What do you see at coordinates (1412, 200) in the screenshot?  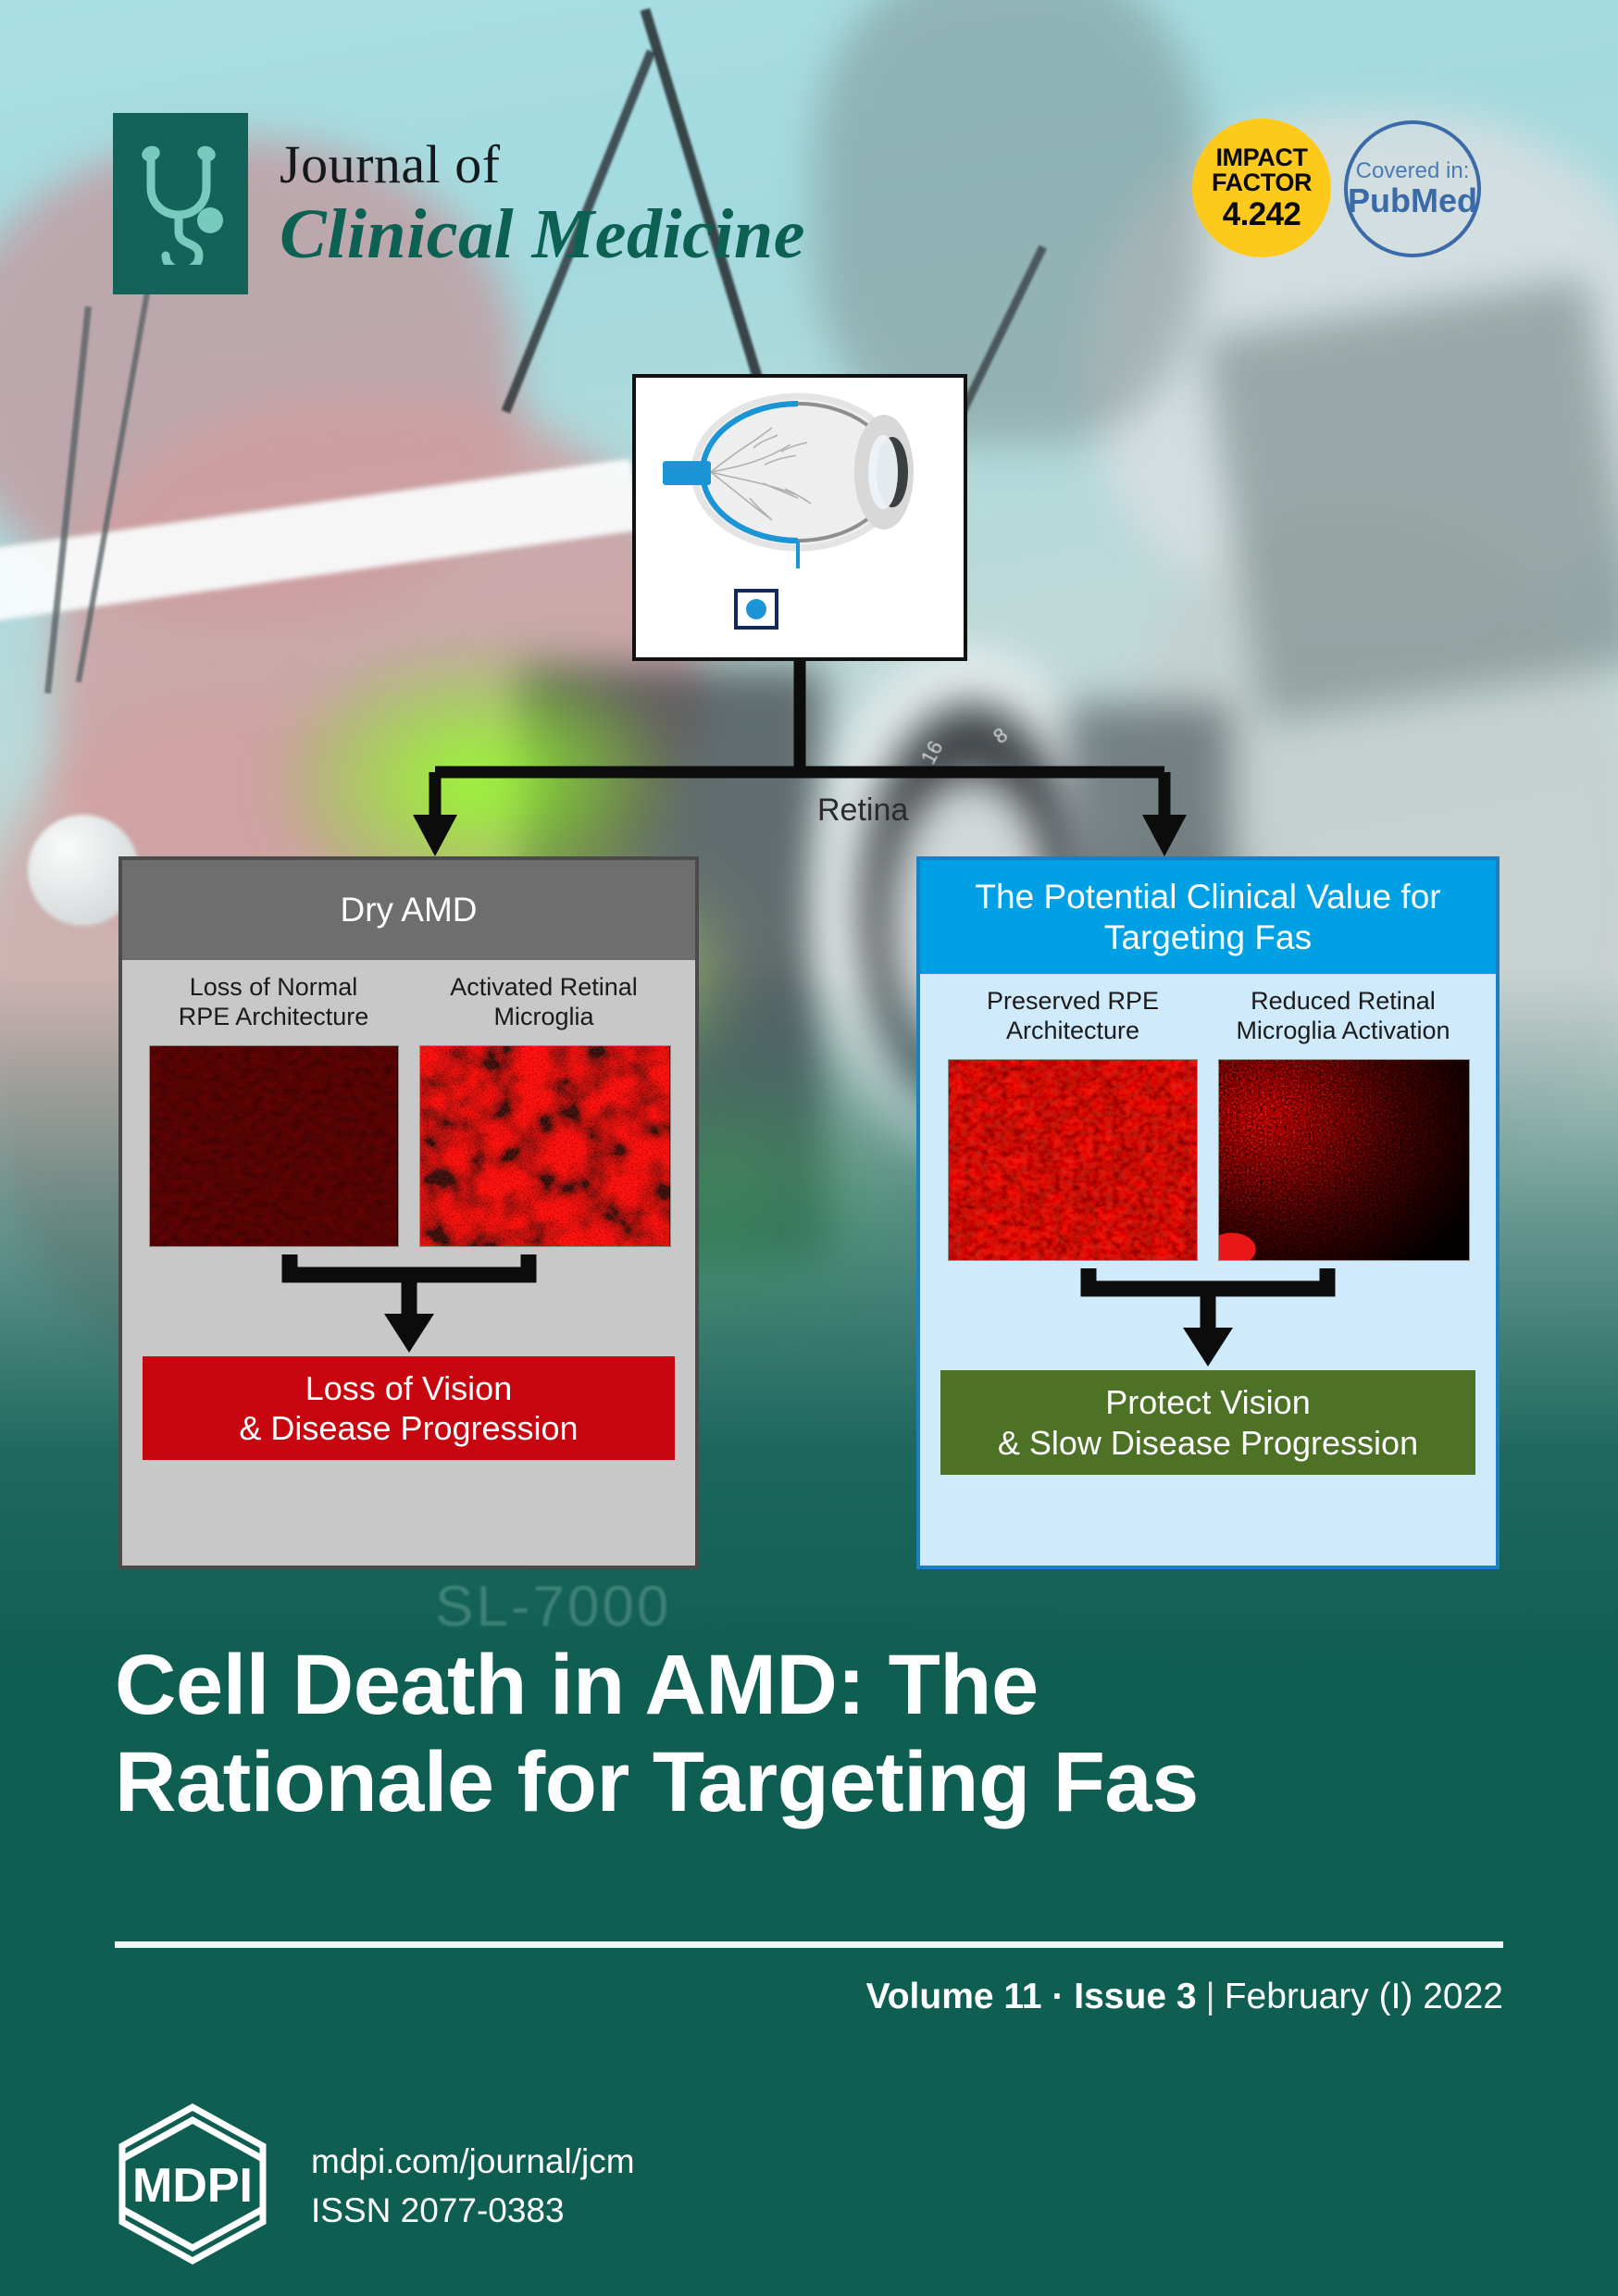 I see `pubmed-database: PubMed` at bounding box center [1412, 200].